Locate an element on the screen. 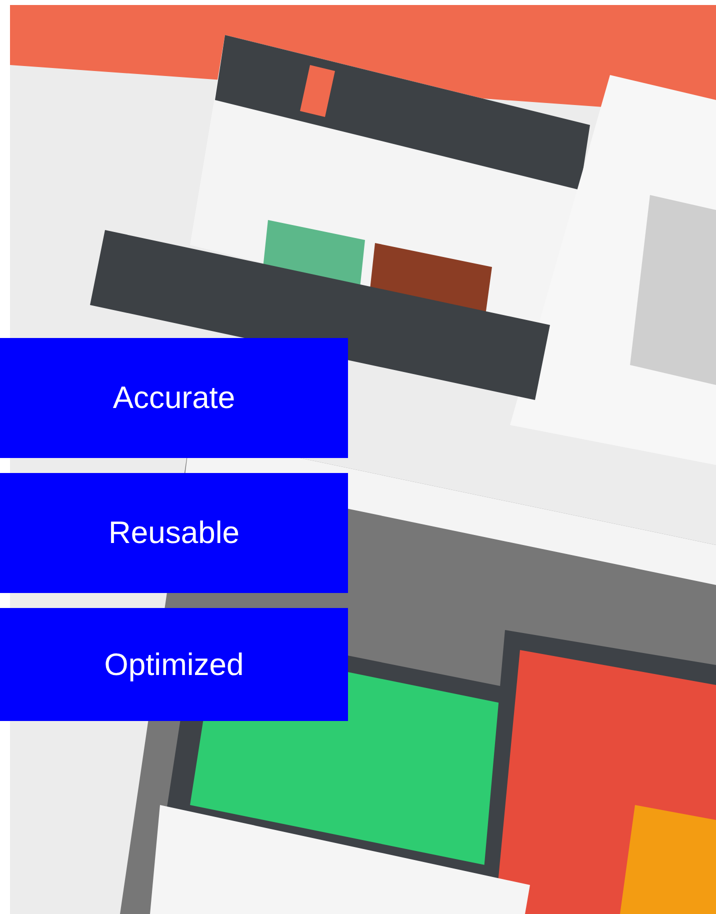  feature-banner: Optimized is located at coordinates (174, 664).